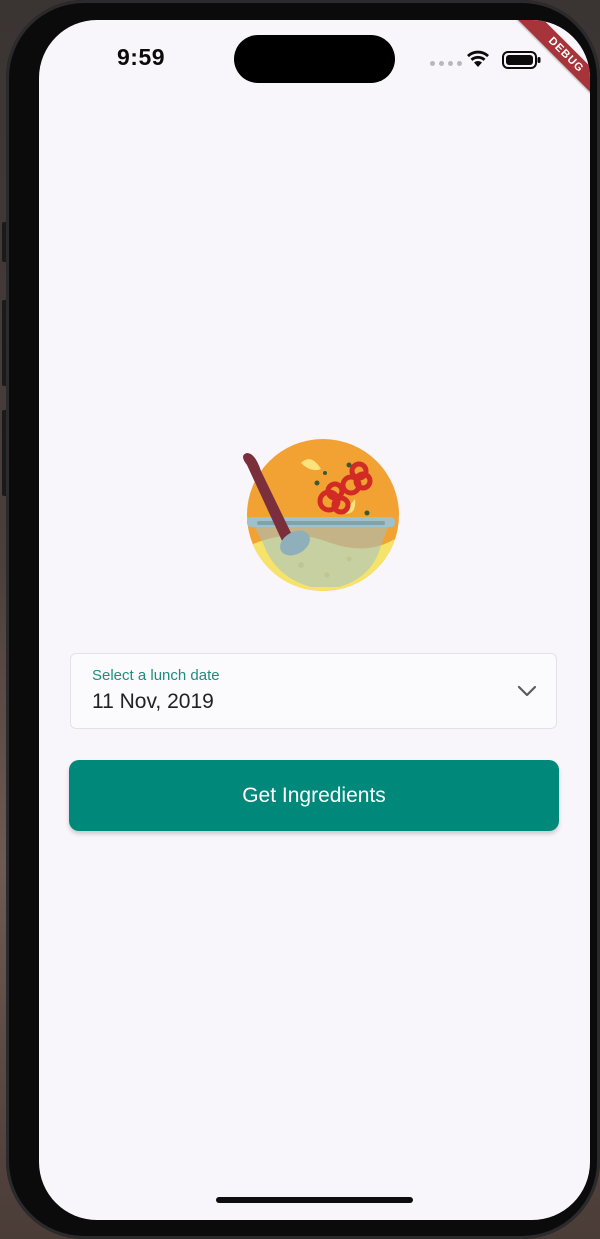 The image size is (600, 1239). I want to click on cellular-signal-icon, so click(446, 63).